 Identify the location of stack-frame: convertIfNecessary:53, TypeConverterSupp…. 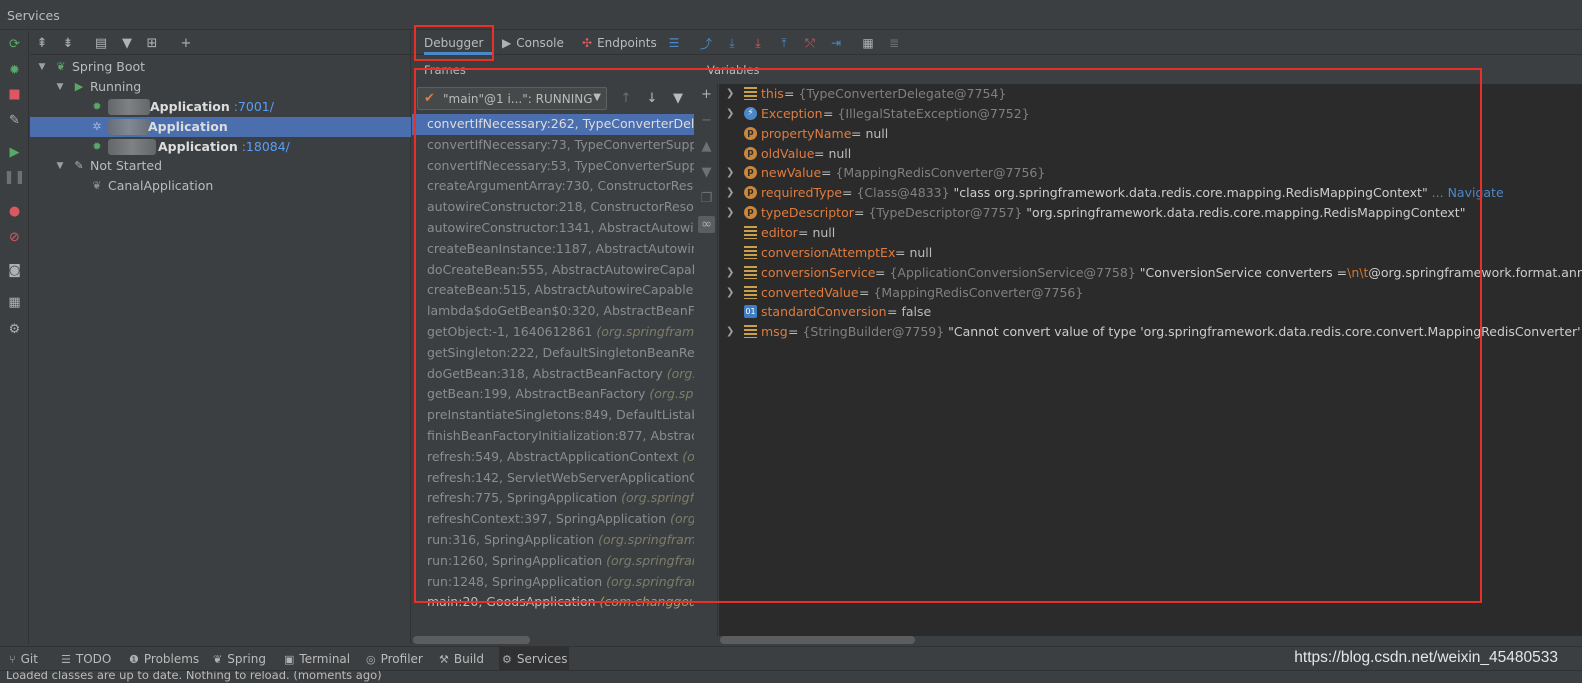
(553, 166).